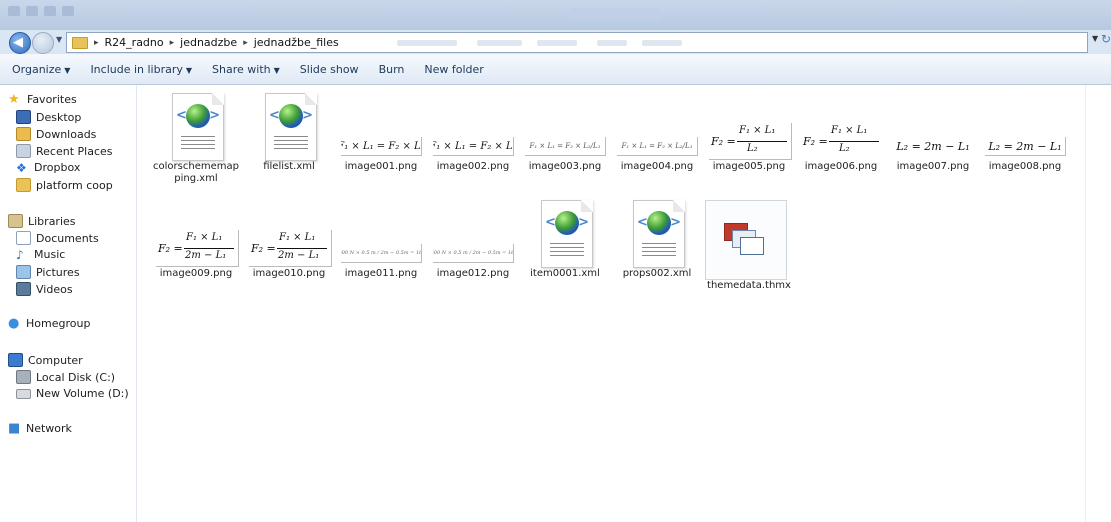  What do you see at coordinates (15, 360) in the screenshot?
I see `computer-icon` at bounding box center [15, 360].